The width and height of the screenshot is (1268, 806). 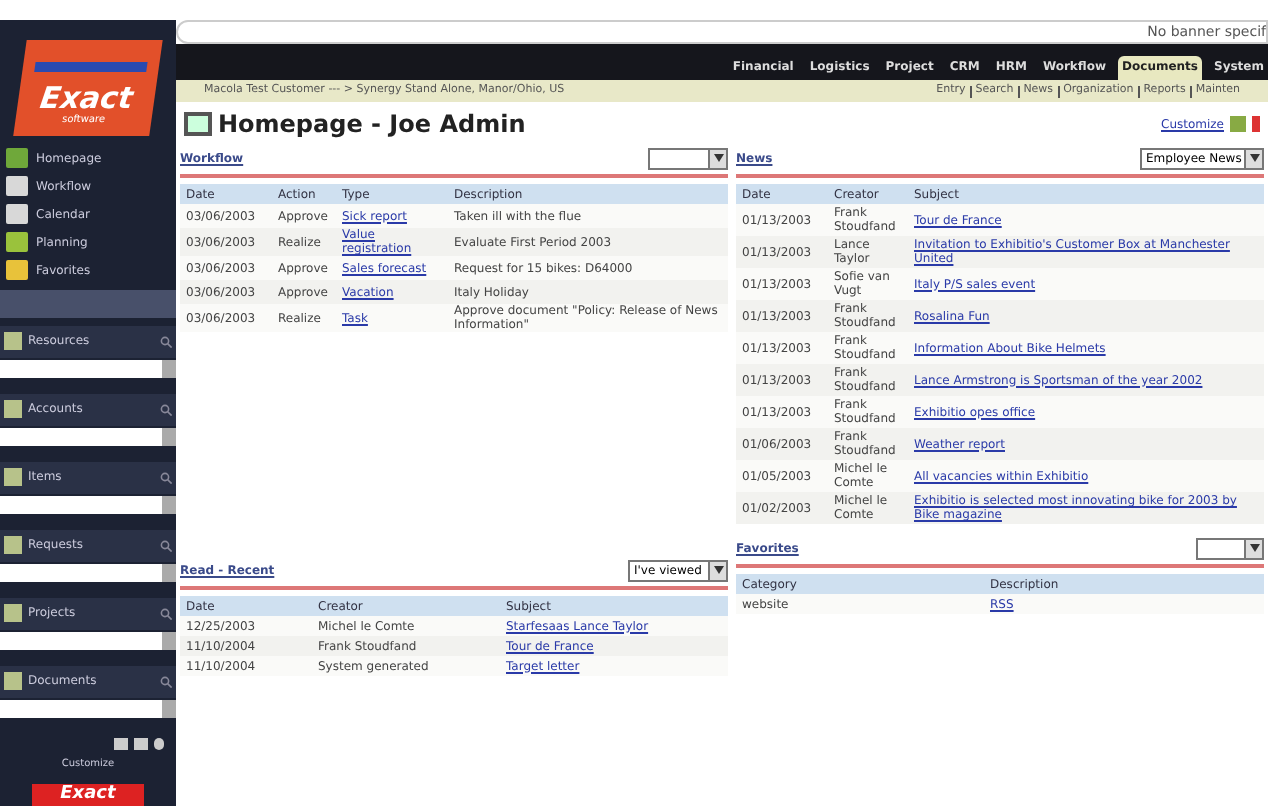 I want to click on page-title: Homepage - Joe Admin, so click(x=372, y=125).